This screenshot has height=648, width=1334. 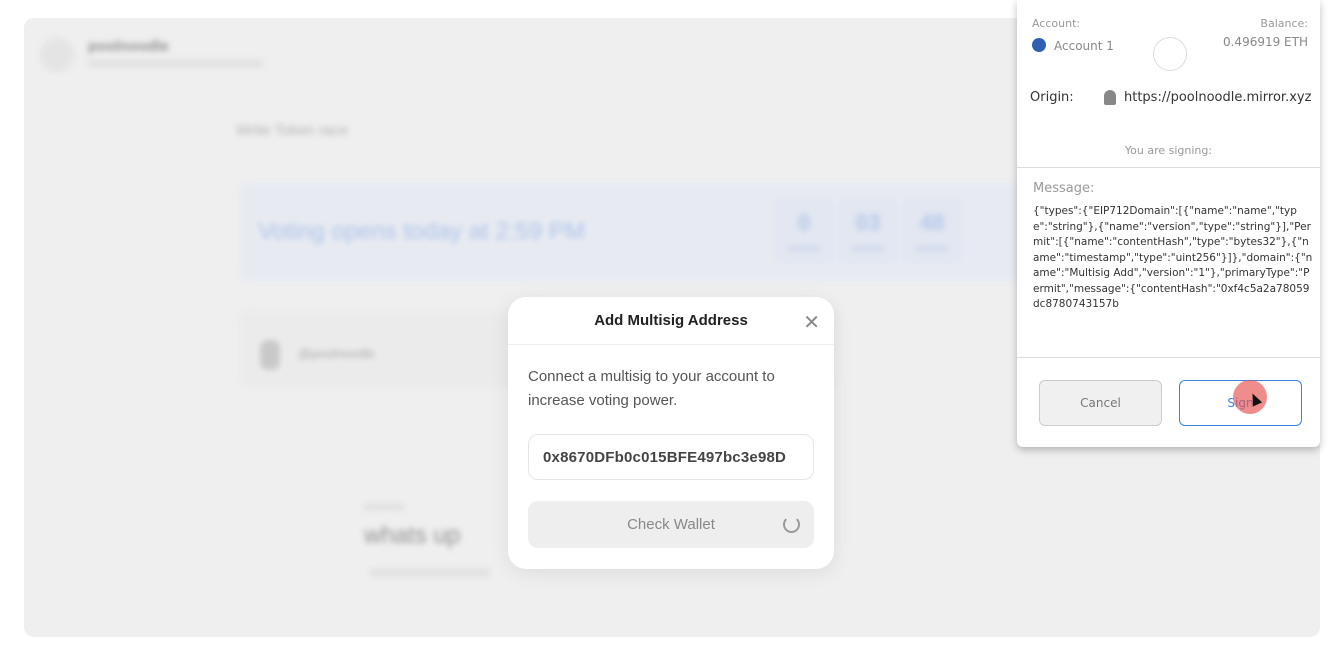 What do you see at coordinates (1100, 403) in the screenshot?
I see `cancel-button: Cancel` at bounding box center [1100, 403].